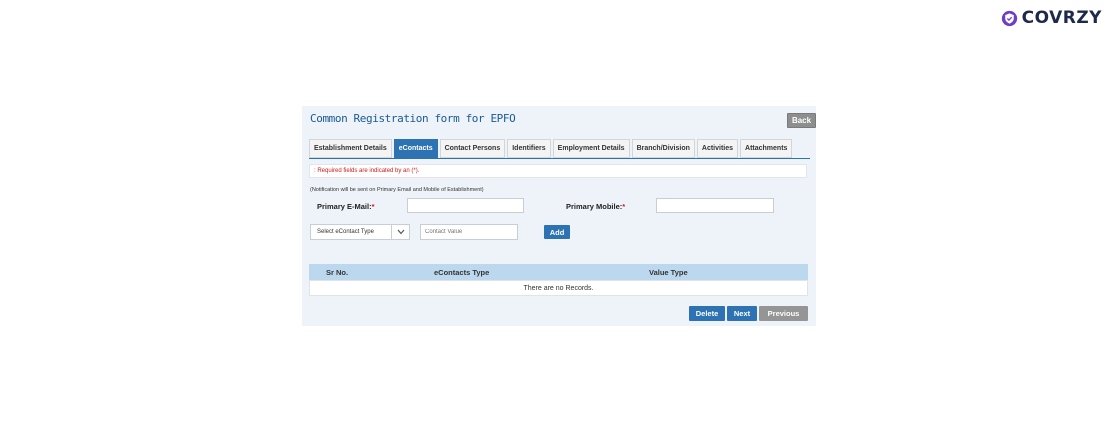 This screenshot has height=437, width=1116. What do you see at coordinates (472, 148) in the screenshot?
I see `tab-contact-persons: Contact Persons` at bounding box center [472, 148].